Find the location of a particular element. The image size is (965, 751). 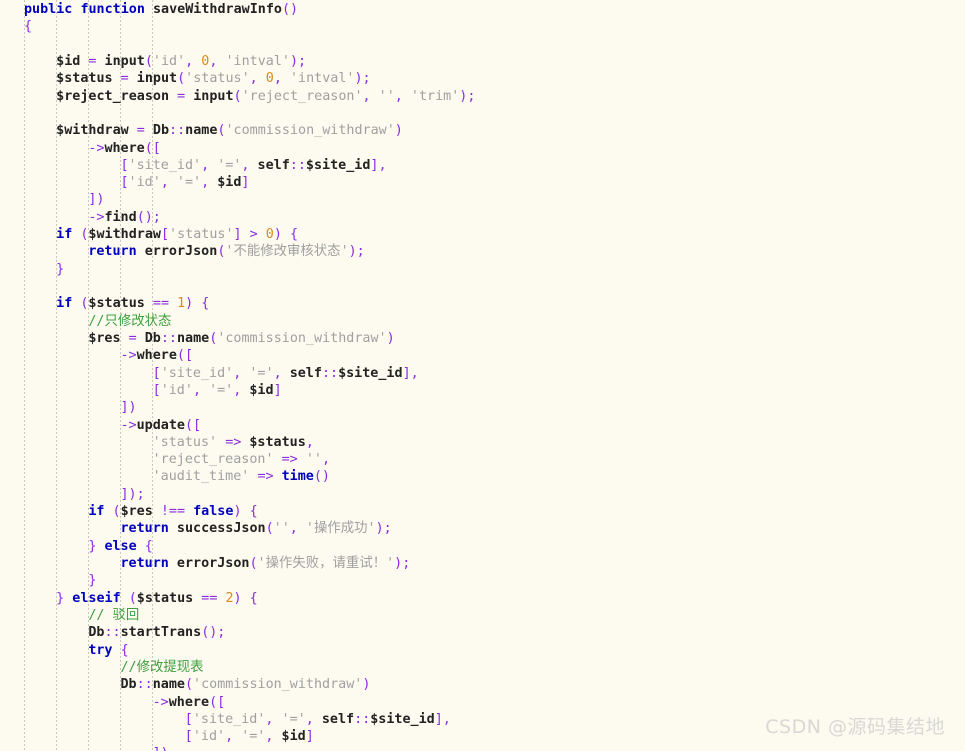

token-op: !== is located at coordinates (173, 512).